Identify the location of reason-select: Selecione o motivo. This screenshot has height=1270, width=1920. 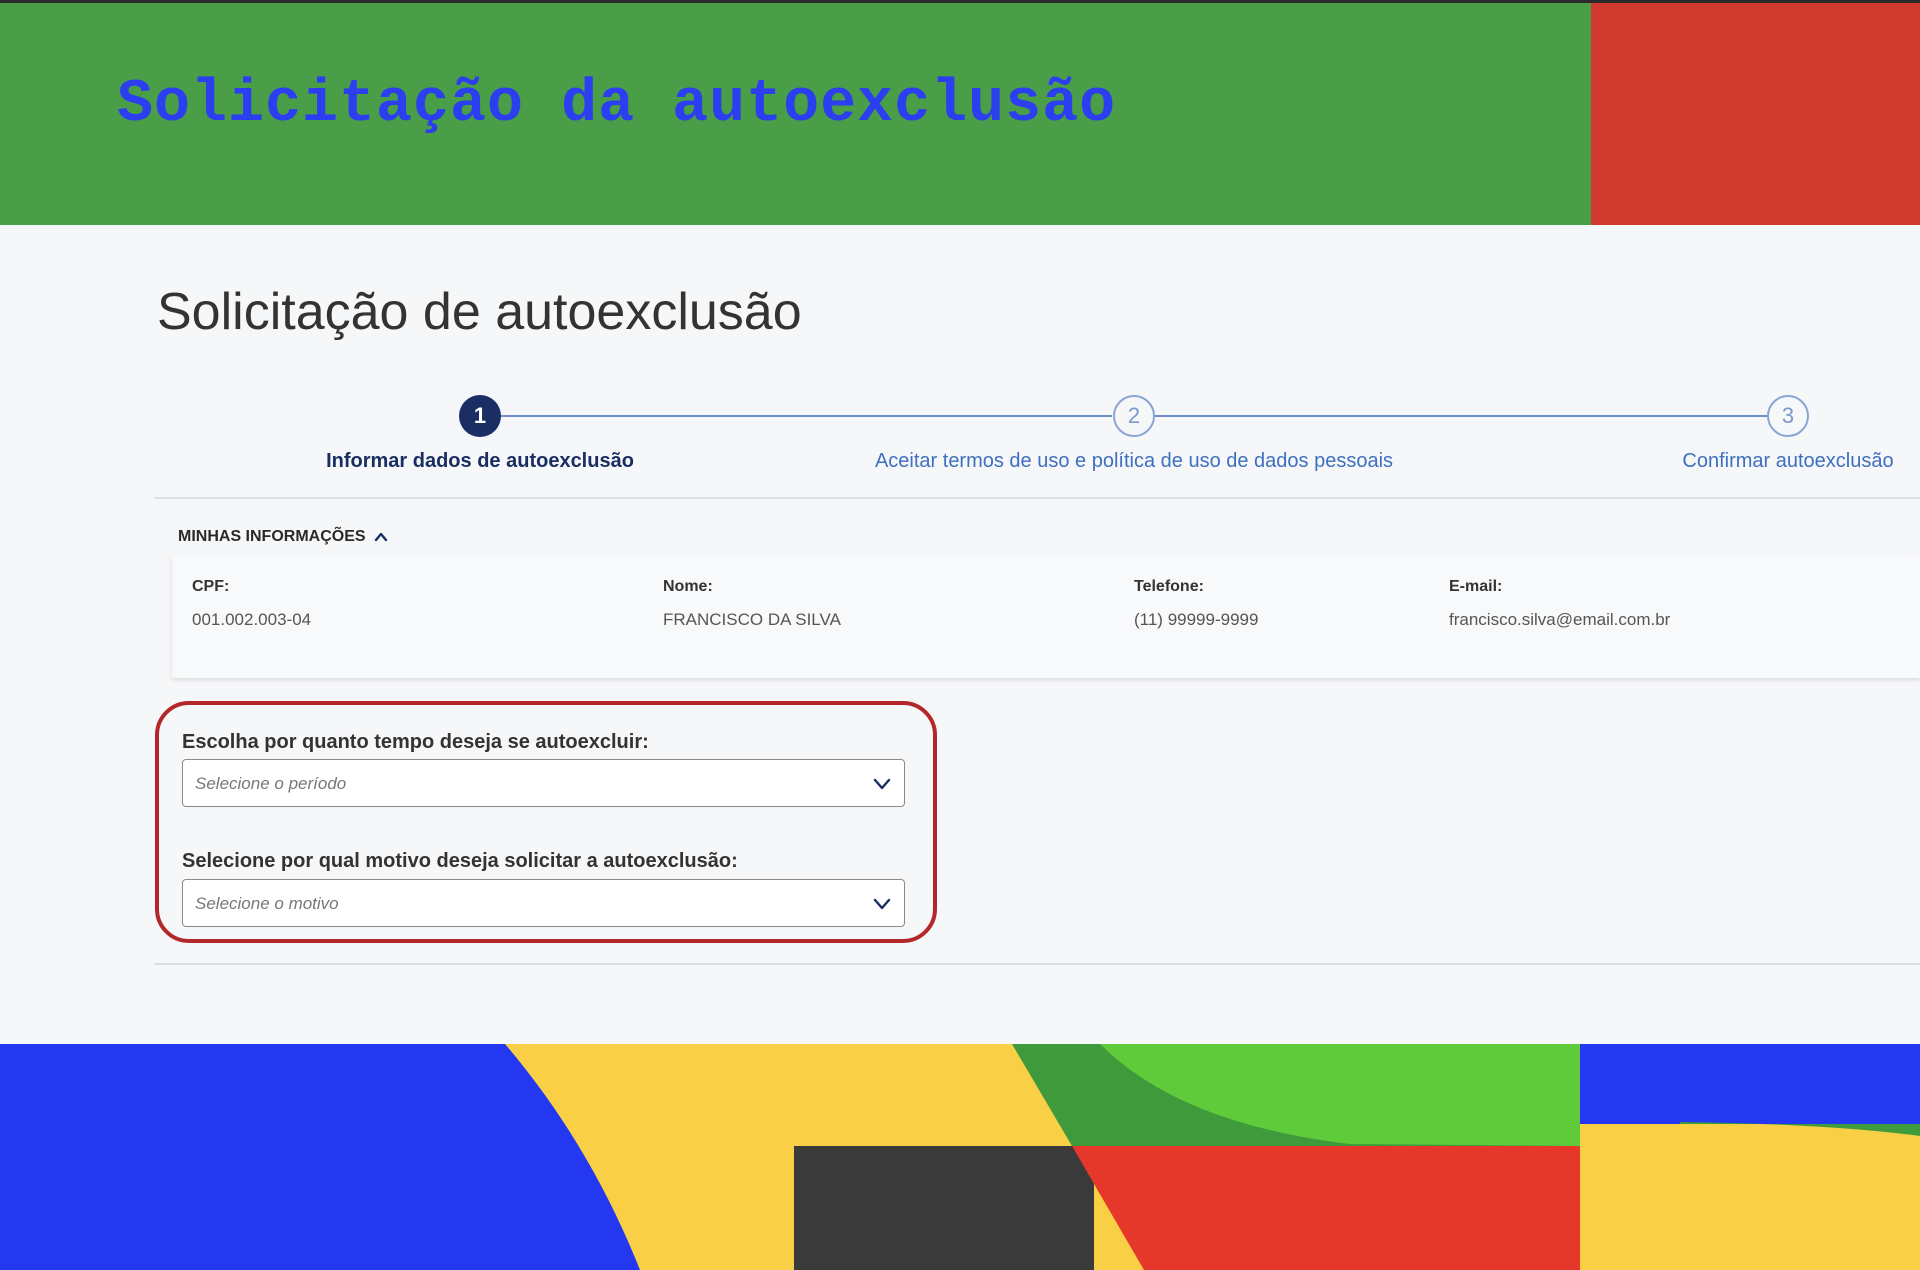
(543, 903).